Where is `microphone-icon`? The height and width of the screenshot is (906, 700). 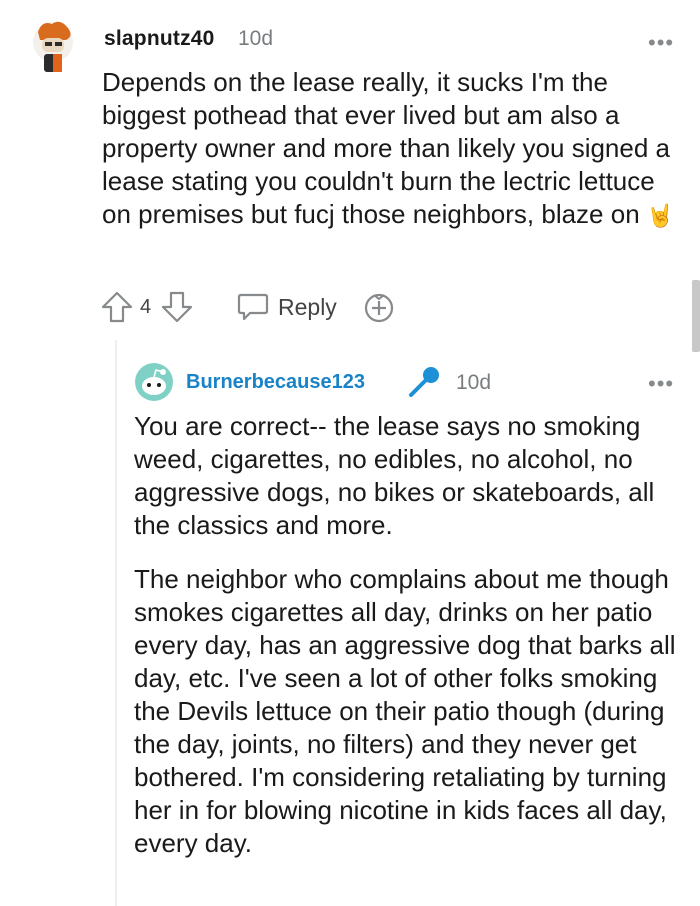
microphone-icon is located at coordinates (424, 382).